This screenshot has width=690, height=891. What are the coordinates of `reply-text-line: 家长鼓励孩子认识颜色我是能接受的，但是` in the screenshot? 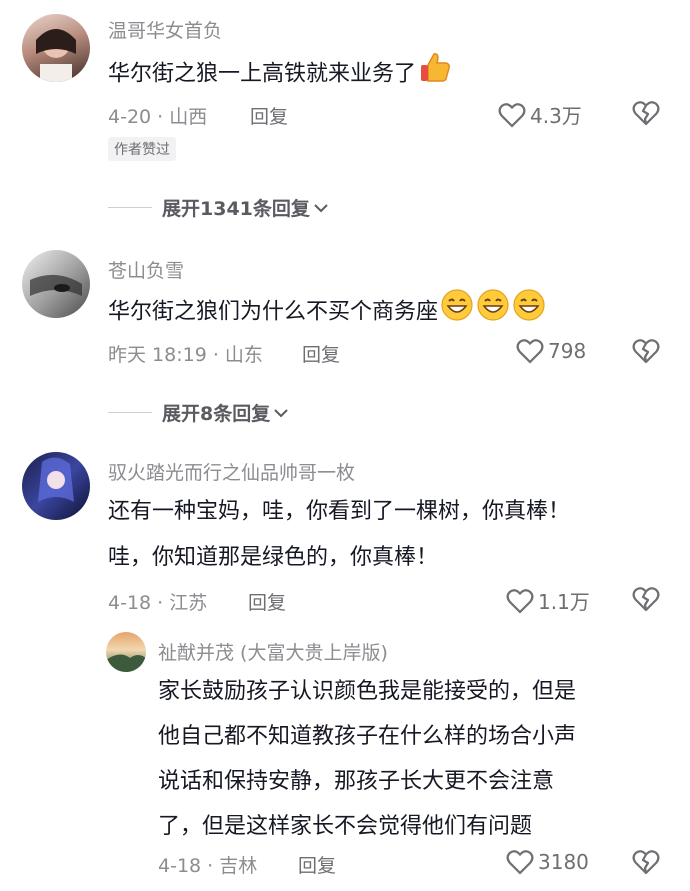 It's located at (367, 691).